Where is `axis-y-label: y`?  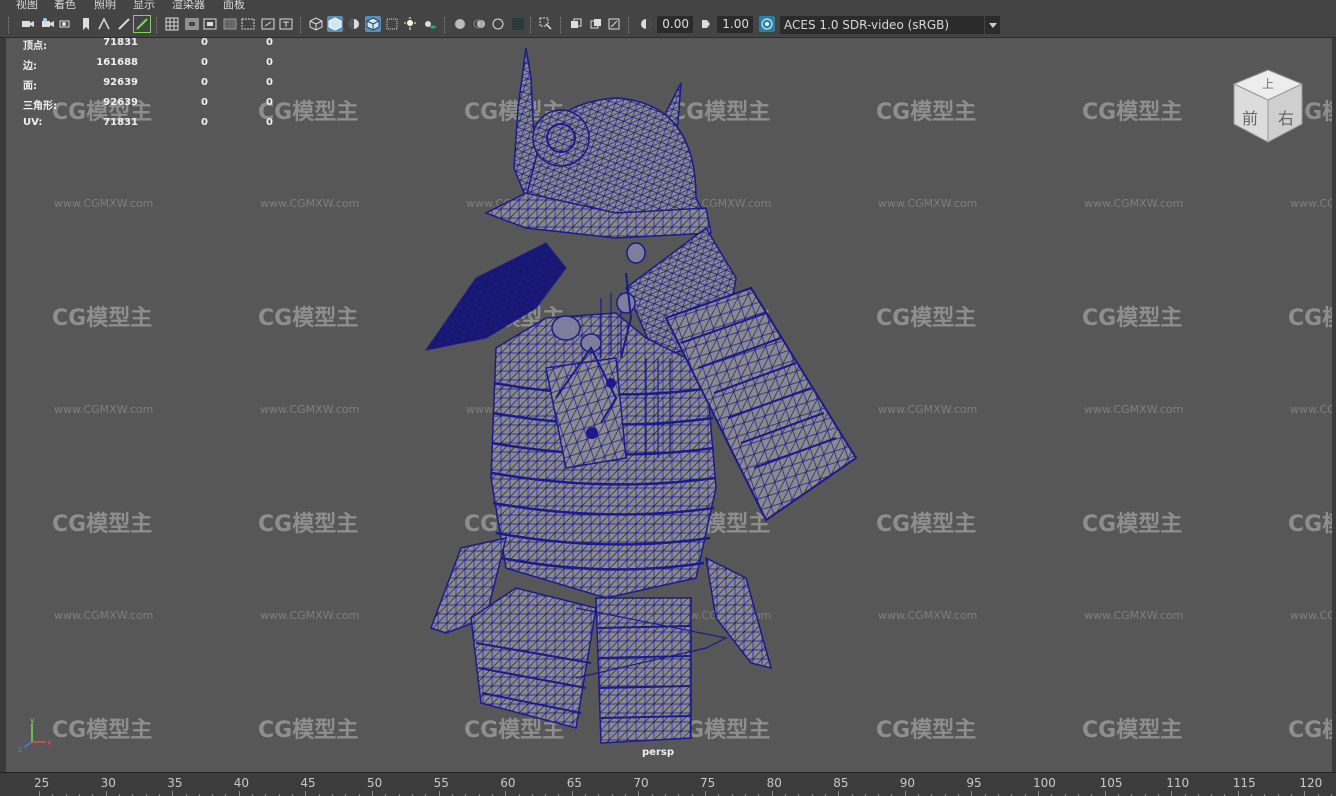 axis-y-label: y is located at coordinates (32, 720).